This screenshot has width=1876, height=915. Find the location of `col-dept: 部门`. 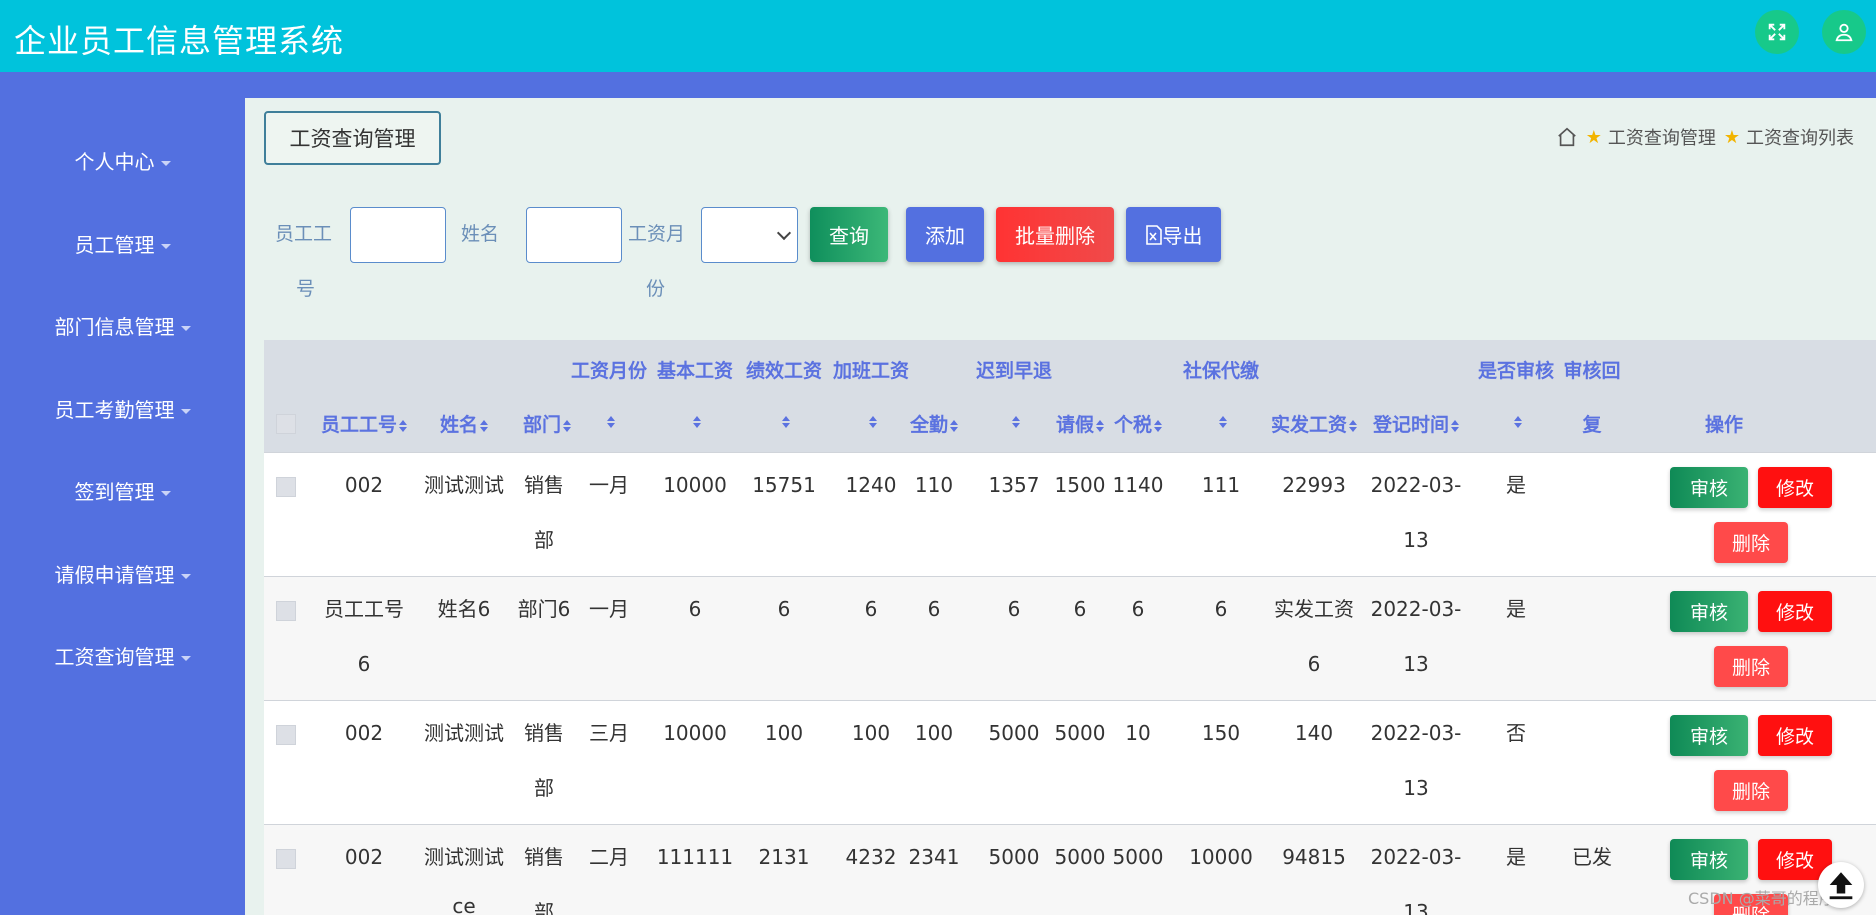

col-dept: 部门 is located at coordinates (547, 423).